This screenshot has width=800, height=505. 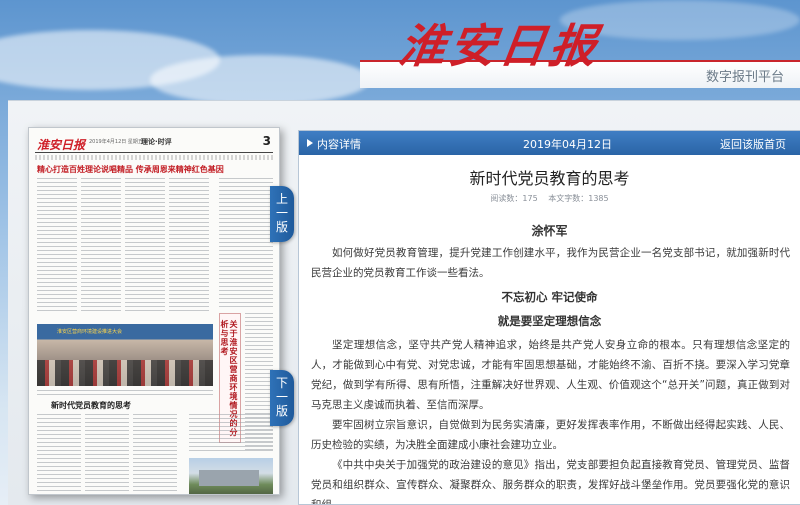 I want to click on paper-caption, so click(x=125, y=394).